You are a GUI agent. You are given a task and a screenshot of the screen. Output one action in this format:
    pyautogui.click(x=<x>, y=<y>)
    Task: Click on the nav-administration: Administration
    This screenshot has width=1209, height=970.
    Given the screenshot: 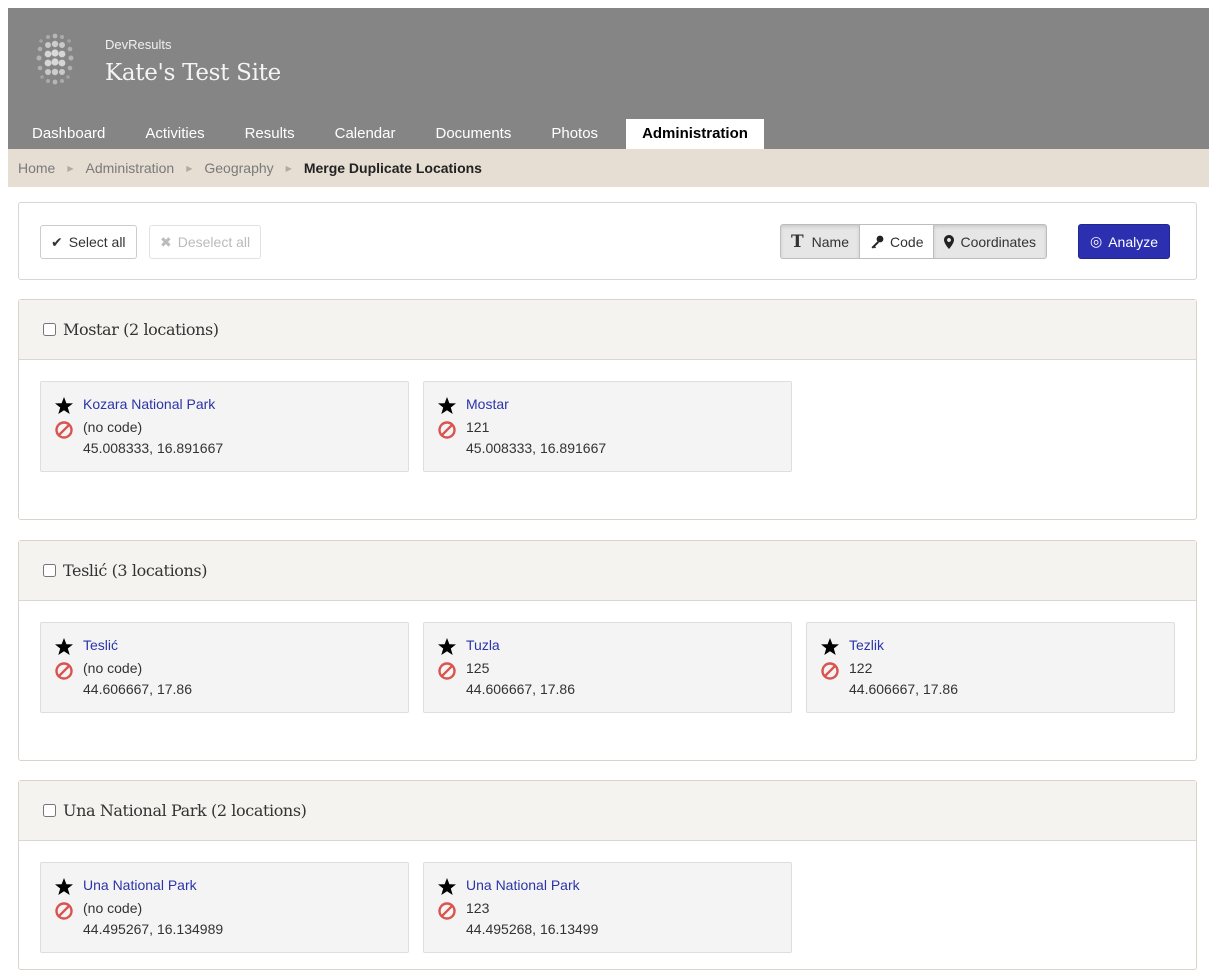 What is the action you would take?
    pyautogui.click(x=695, y=134)
    